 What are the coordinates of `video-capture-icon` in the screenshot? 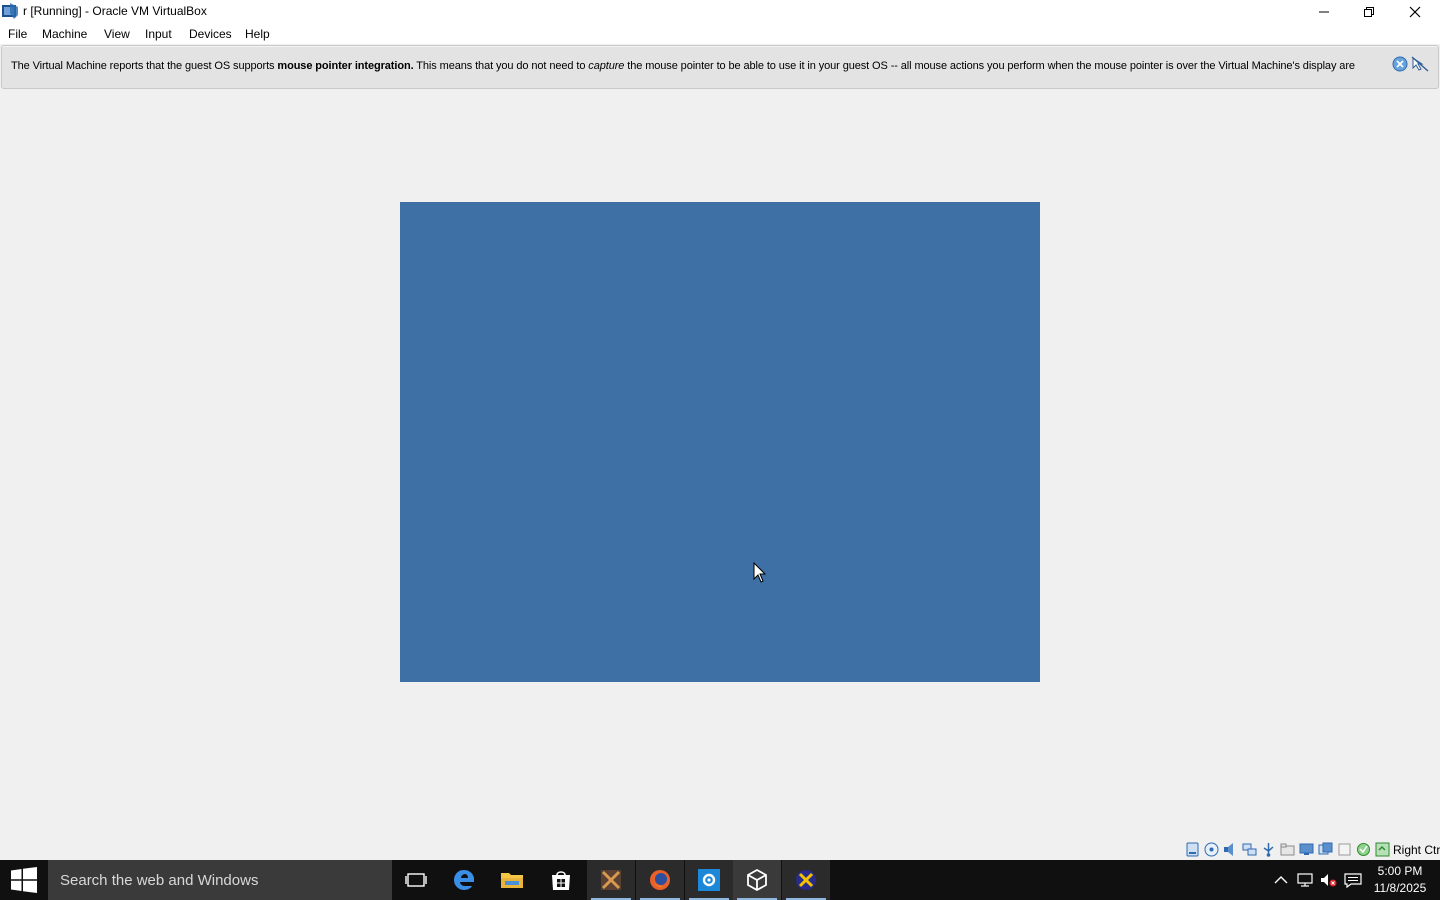 It's located at (1325, 849).